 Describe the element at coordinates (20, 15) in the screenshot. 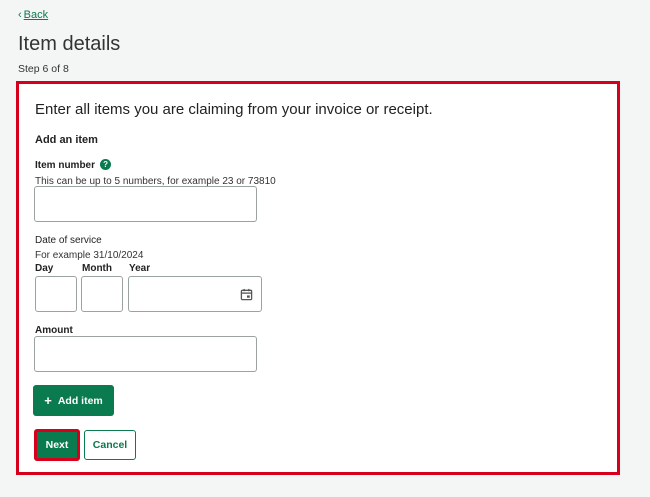

I see `chevron-left-icon: ‹` at that location.